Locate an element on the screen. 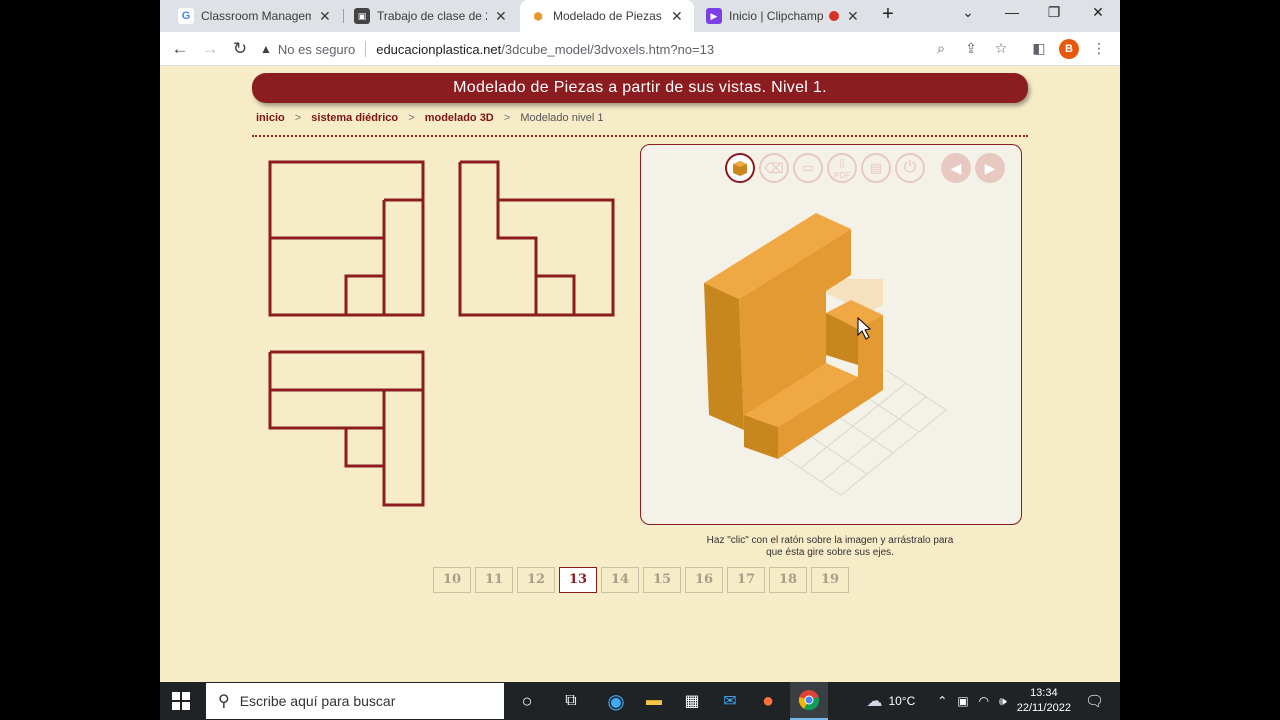 The width and height of the screenshot is (1280, 720). forward-arrow-icon: → is located at coordinates (210, 49).